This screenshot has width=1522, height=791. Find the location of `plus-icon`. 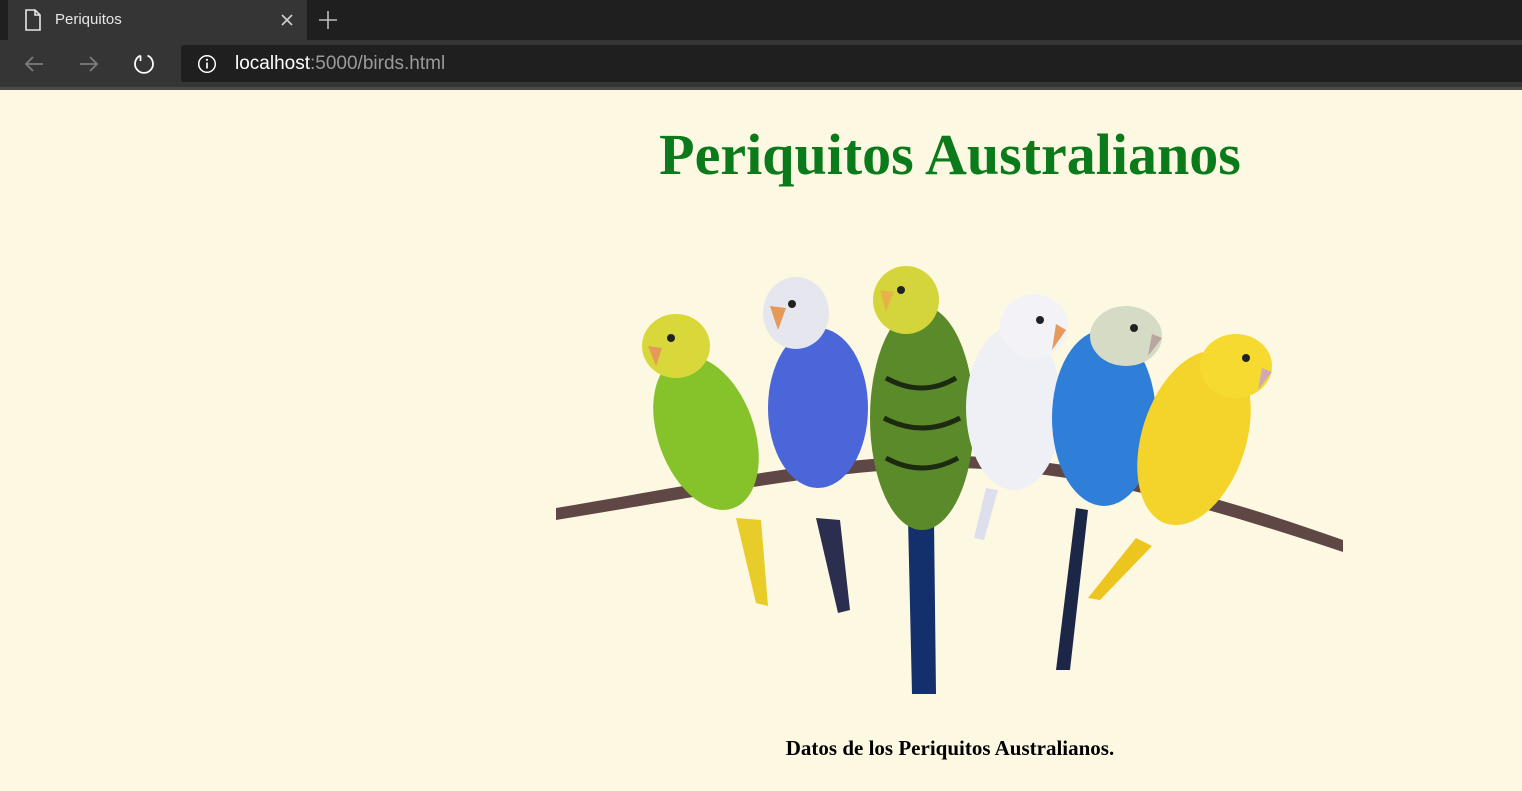

plus-icon is located at coordinates (328, 20).